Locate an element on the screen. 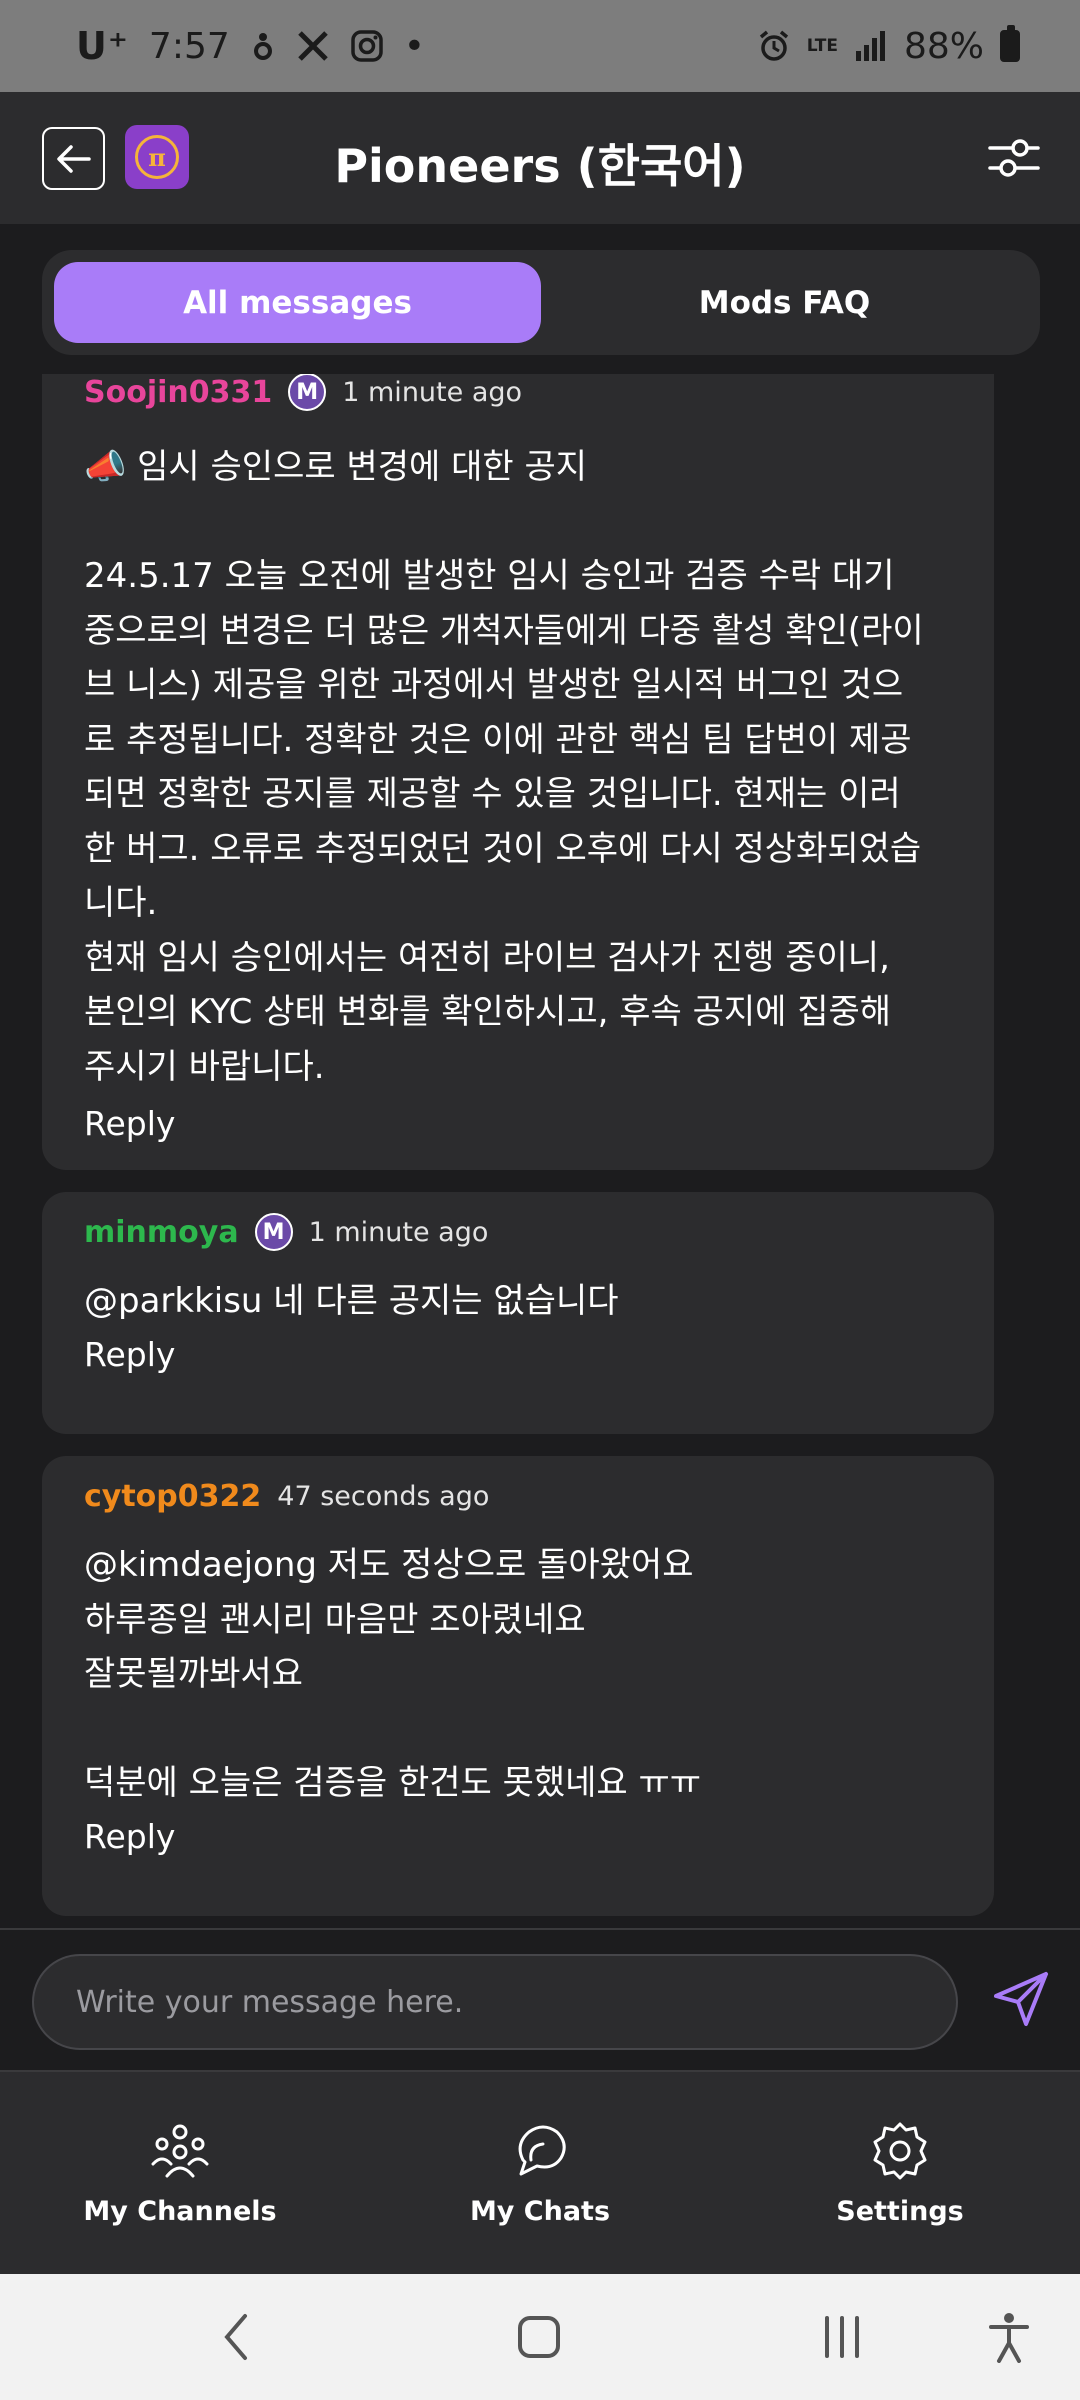 The image size is (1080, 2400). message-meta: Soojin0331 M 1 minute ago is located at coordinates (518, 397).